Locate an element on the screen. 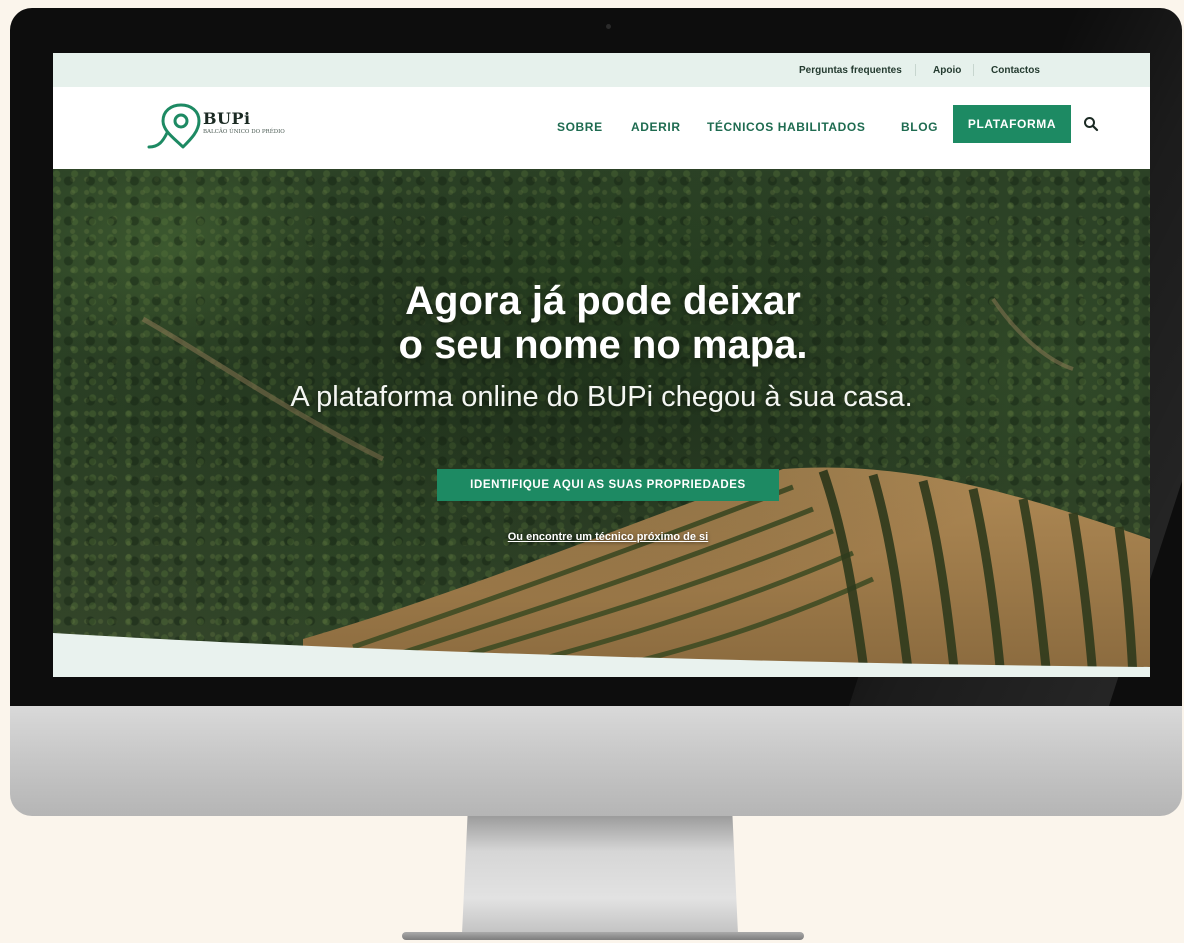  camera-dot is located at coordinates (608, 26).